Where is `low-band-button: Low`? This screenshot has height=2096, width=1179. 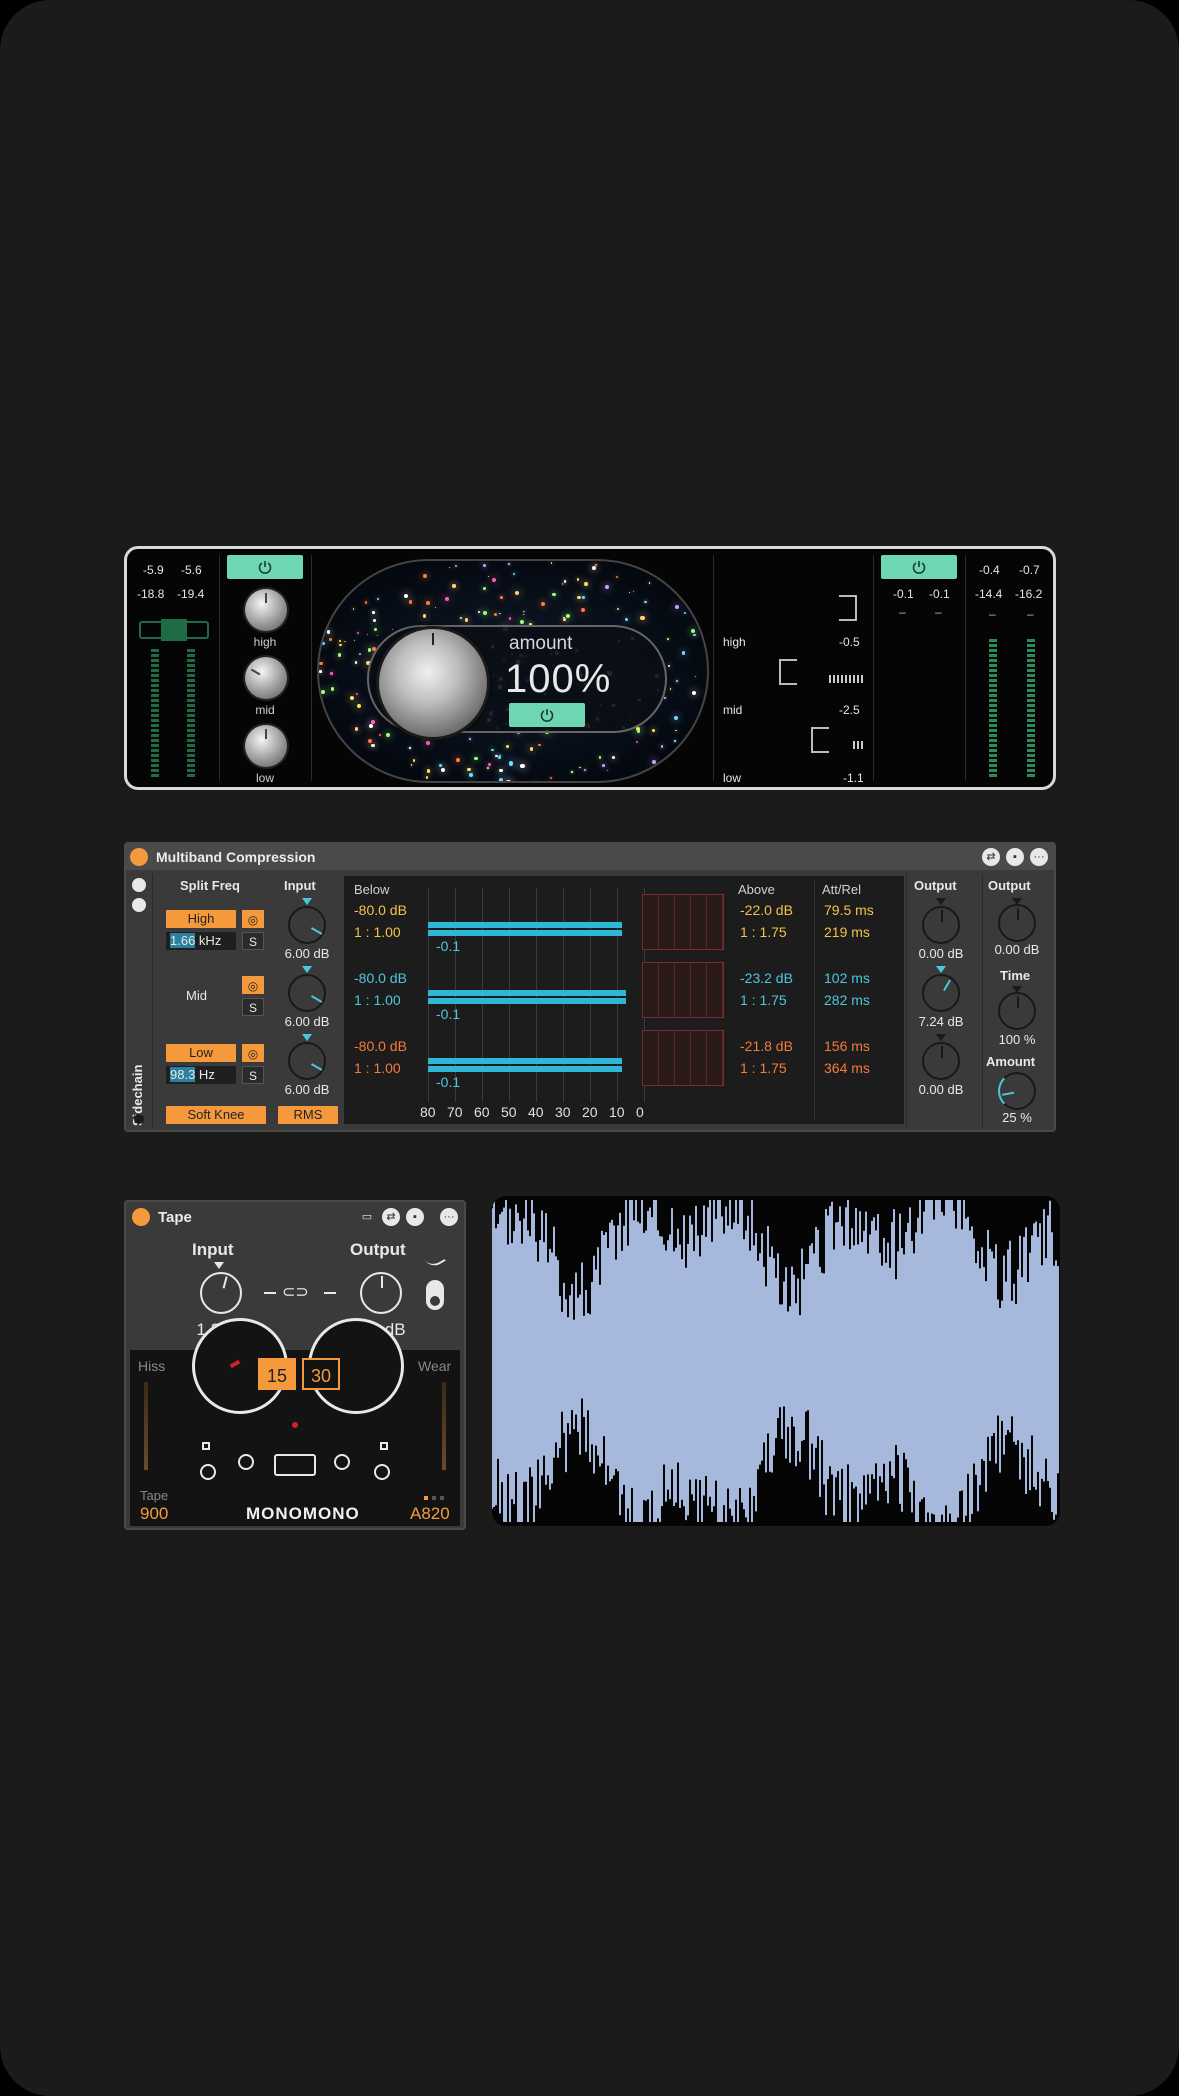
low-band-button: Low is located at coordinates (201, 1053).